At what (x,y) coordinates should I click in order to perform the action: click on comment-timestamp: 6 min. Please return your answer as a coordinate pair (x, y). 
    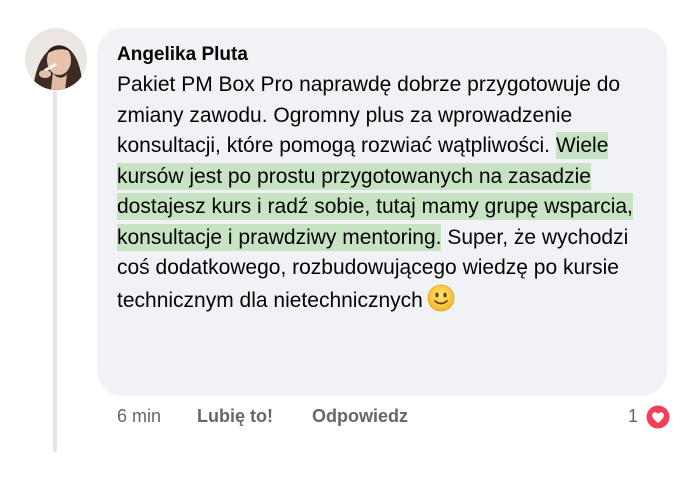
    Looking at the image, I should click on (139, 416).